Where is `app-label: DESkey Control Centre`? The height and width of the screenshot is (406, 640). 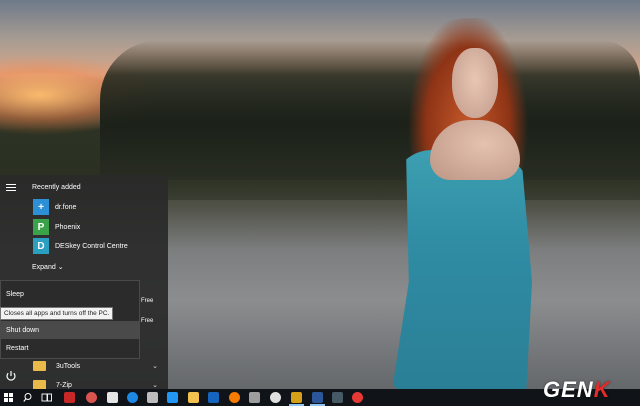
app-label: DESkey Control Centre is located at coordinates (91, 246).